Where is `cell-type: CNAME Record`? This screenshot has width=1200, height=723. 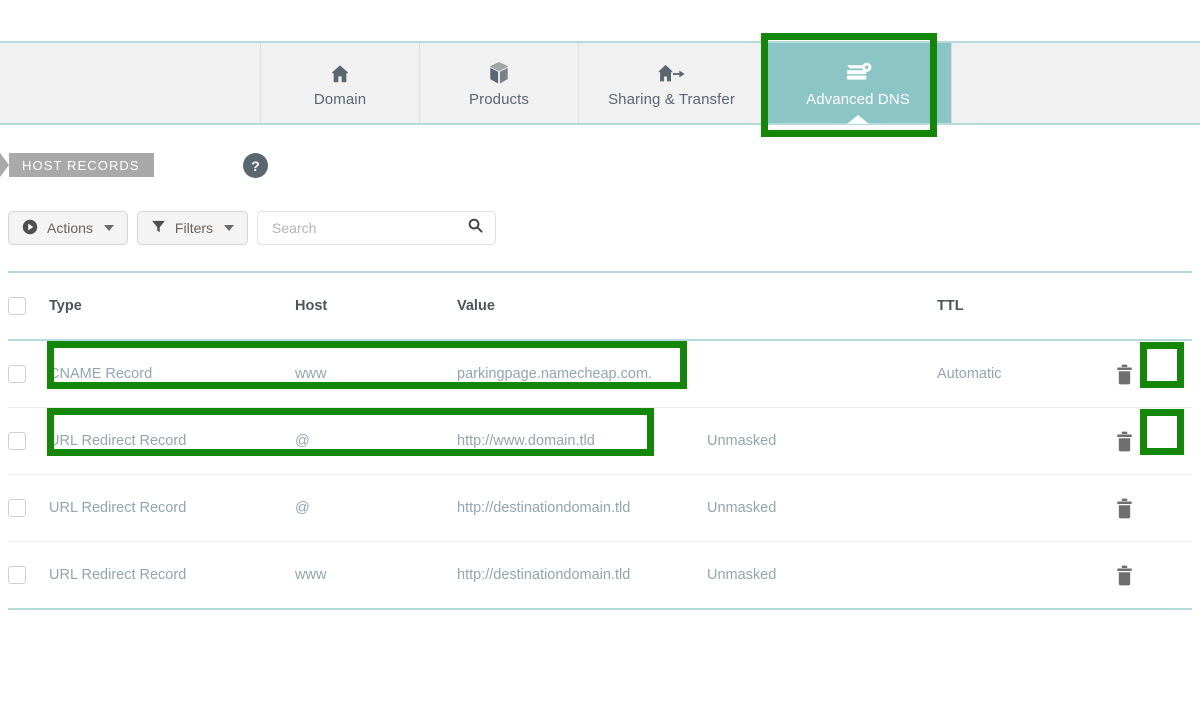 cell-type: CNAME Record is located at coordinates (101, 374).